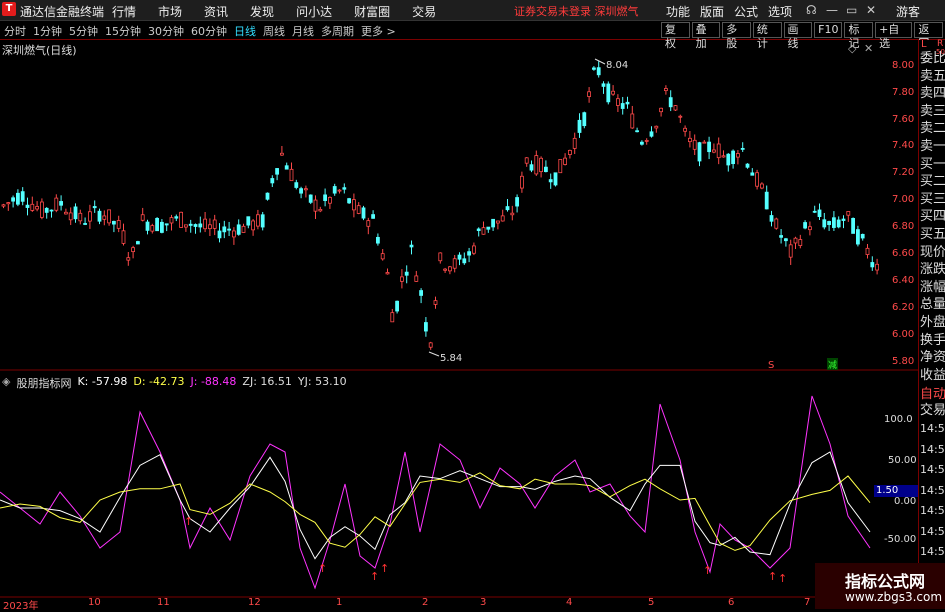  Describe the element at coordinates (932, 322) in the screenshot. I see `quote-field-label: 外盘` at that location.